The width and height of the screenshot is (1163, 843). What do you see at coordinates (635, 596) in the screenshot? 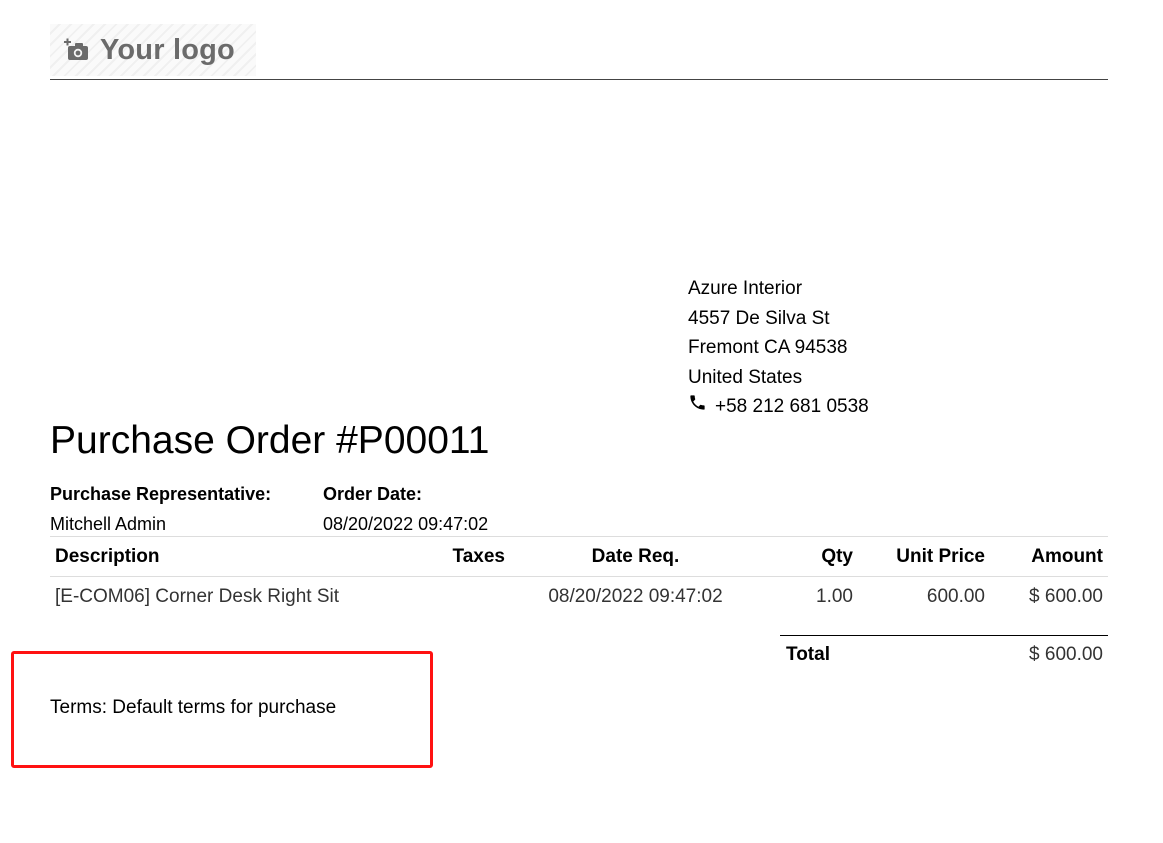
I see `line-date-req: 08/20/2022 09:47:02` at bounding box center [635, 596].